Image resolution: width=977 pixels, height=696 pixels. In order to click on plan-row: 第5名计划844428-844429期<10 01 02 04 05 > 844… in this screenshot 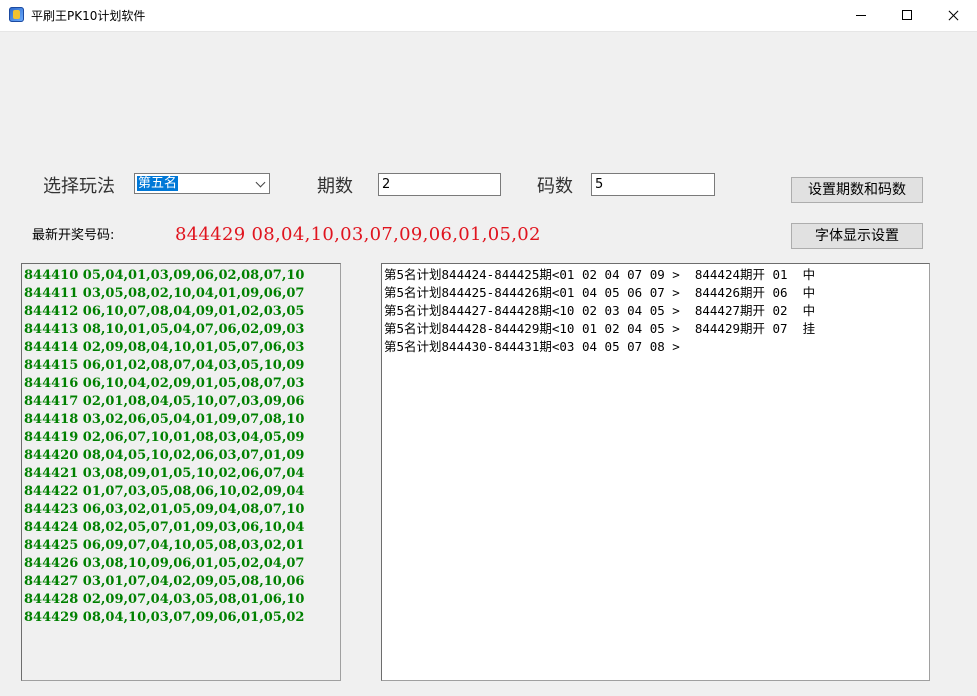, I will do `click(600, 328)`.